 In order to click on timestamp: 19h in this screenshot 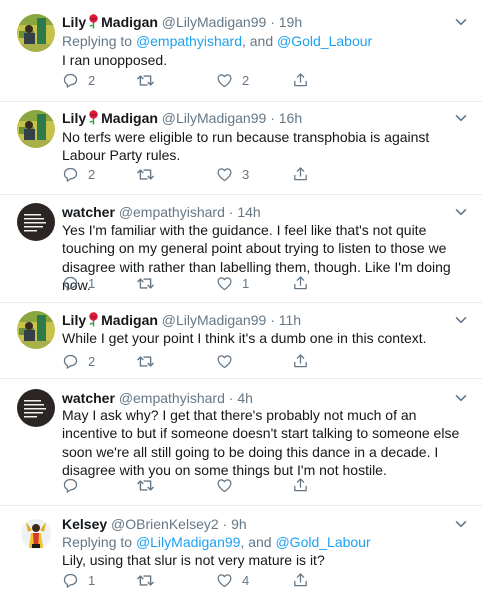, I will do `click(290, 22)`.